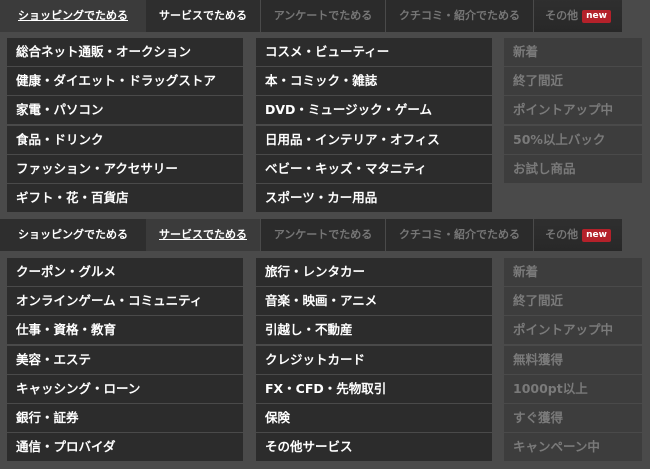  I want to click on category-link: クレジットカード, so click(374, 360).